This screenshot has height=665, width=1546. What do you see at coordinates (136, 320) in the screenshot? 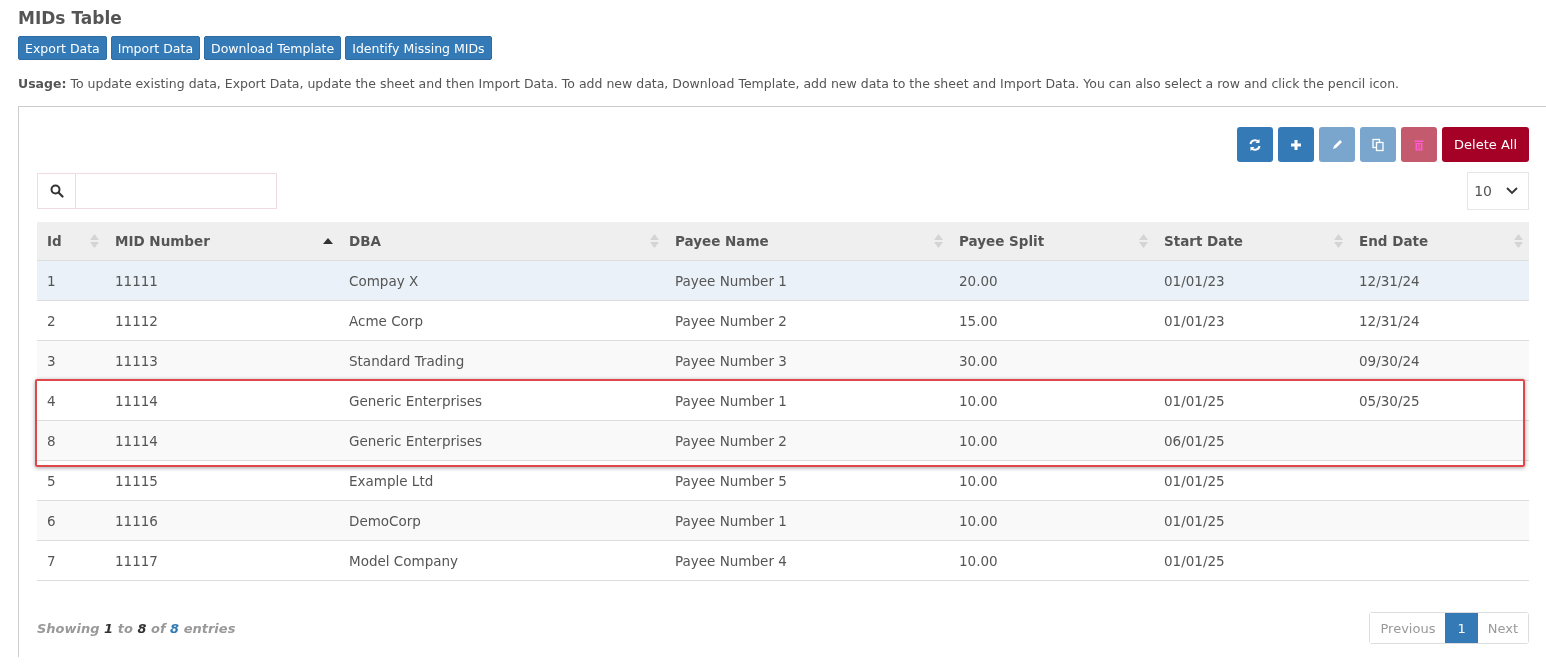
I see `table-cell: 11112` at bounding box center [136, 320].